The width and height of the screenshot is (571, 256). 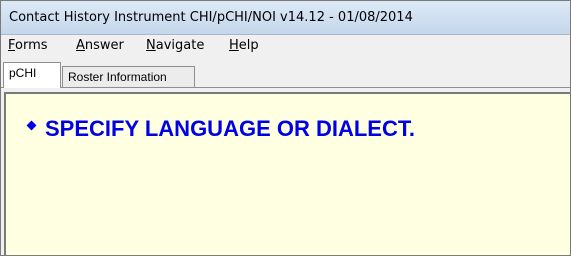 What do you see at coordinates (31, 125) in the screenshot?
I see `diamond-bullet-icon` at bounding box center [31, 125].